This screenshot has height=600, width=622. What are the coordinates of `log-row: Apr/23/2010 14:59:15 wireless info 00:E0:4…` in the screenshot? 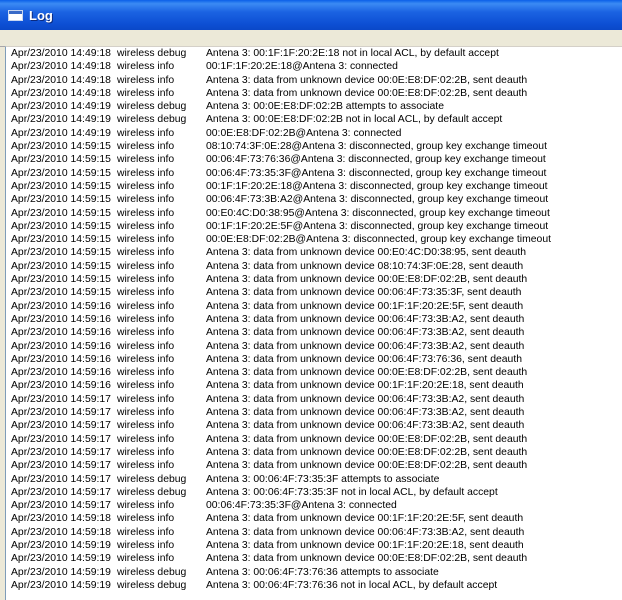 It's located at (314, 213).